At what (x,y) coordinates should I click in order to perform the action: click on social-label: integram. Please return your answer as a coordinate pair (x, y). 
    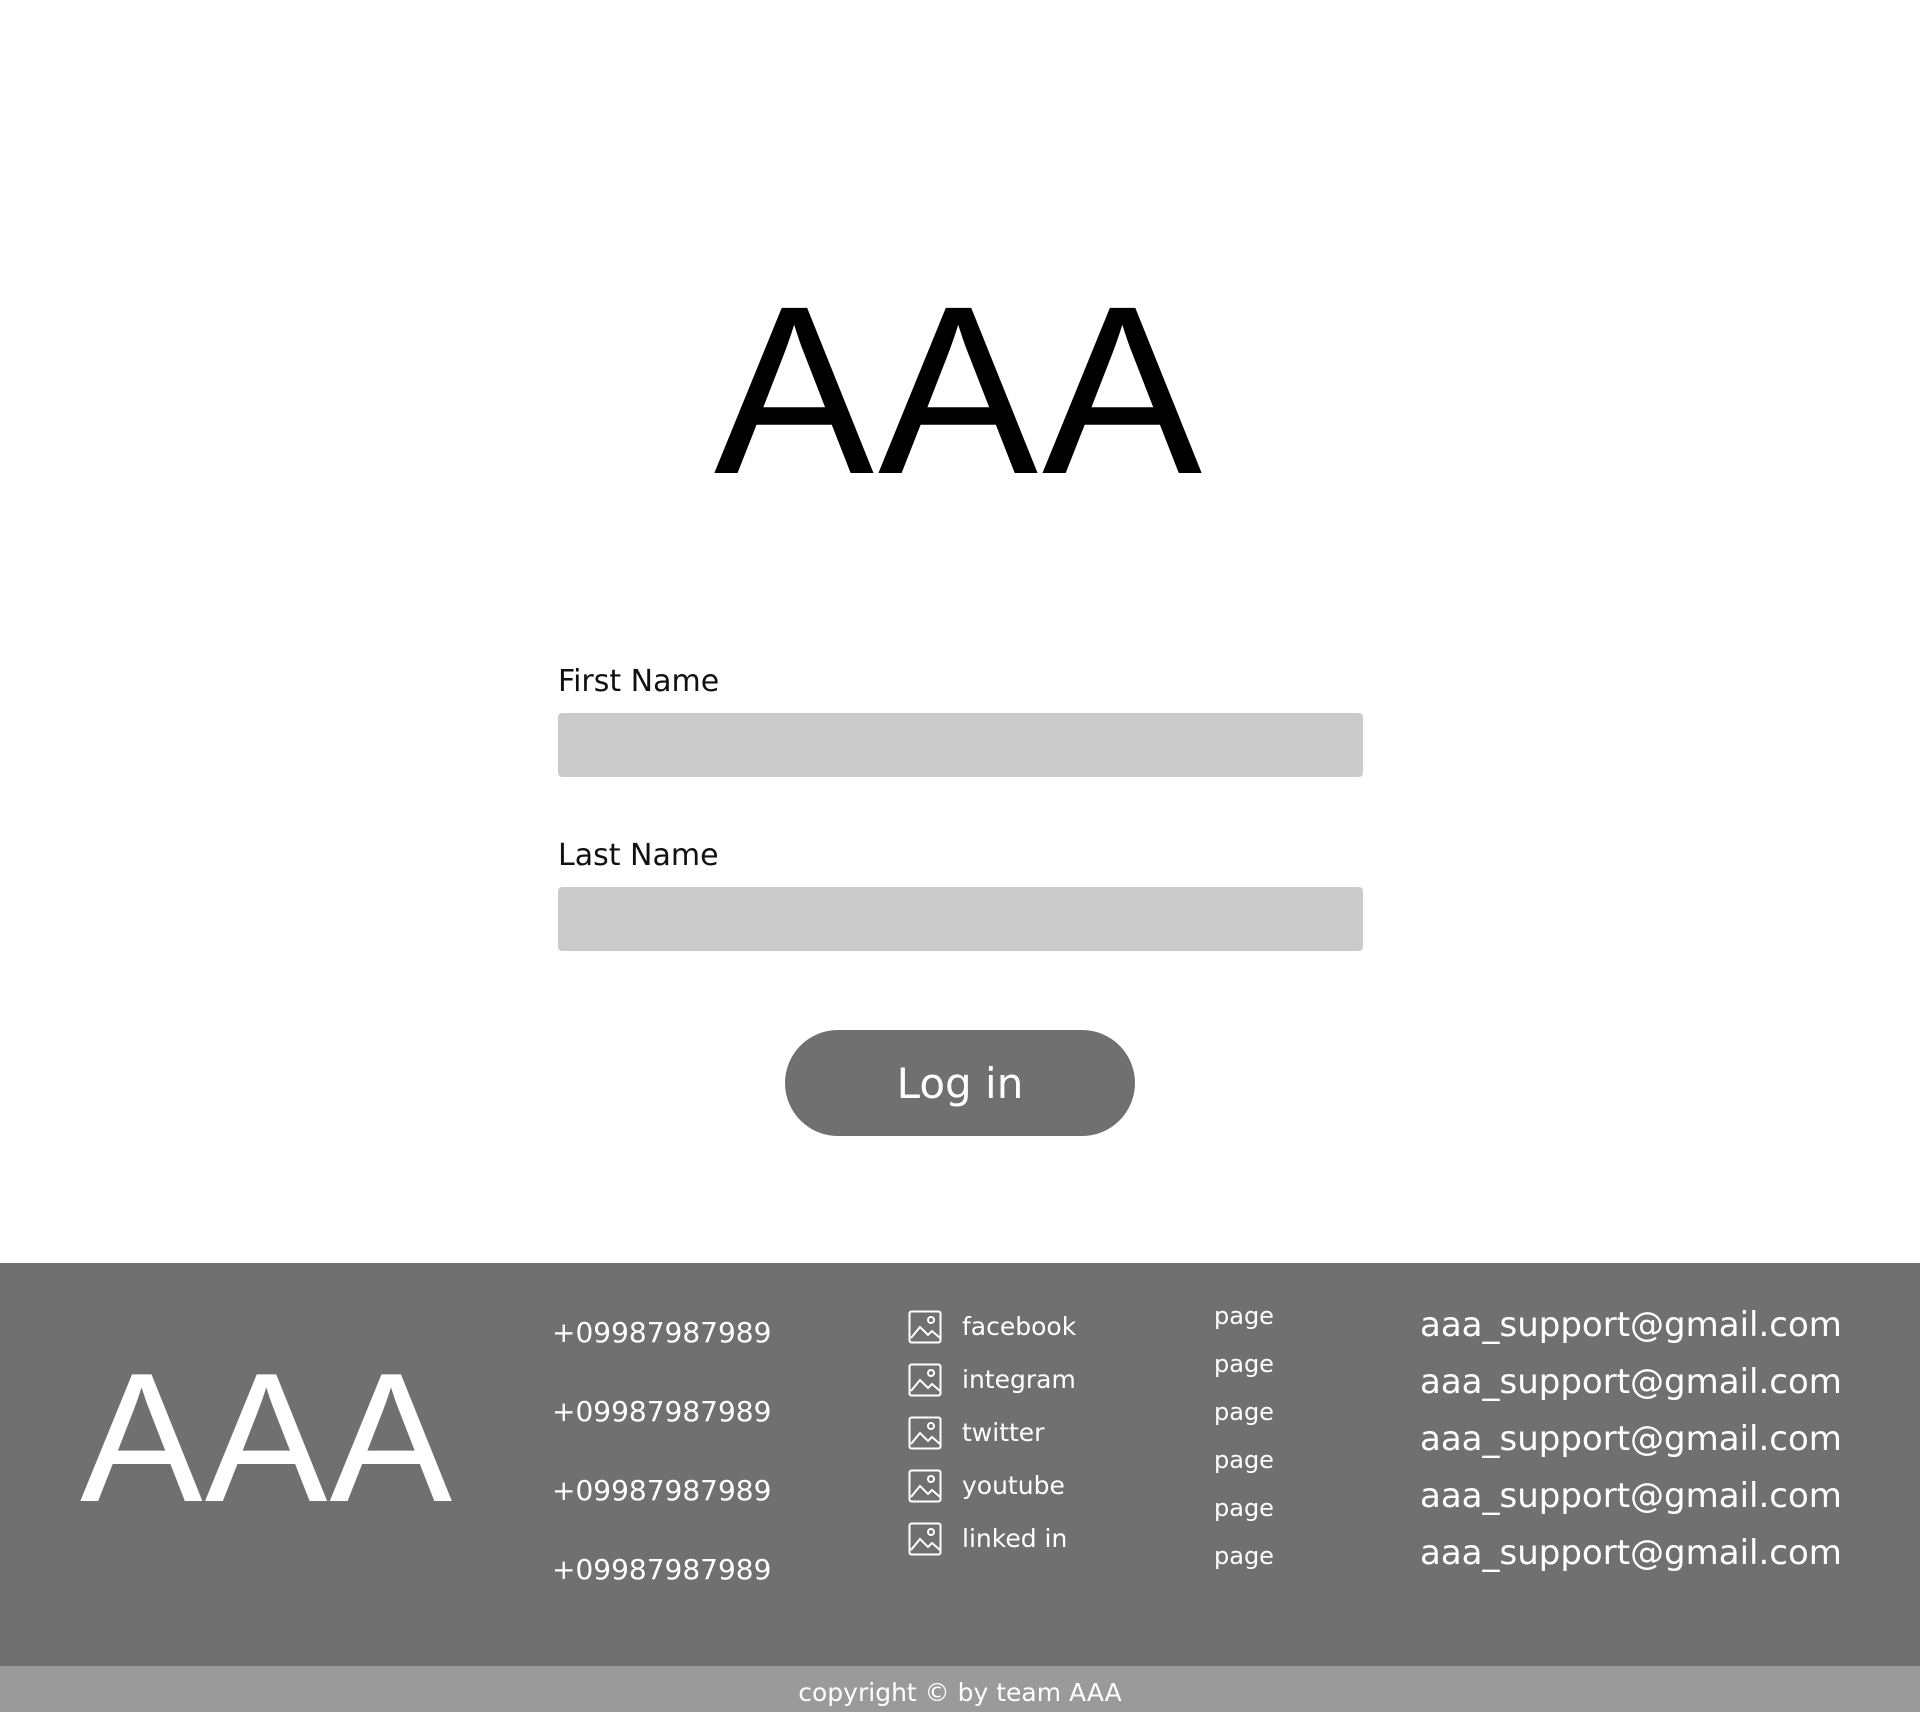
    Looking at the image, I should click on (1019, 1379).